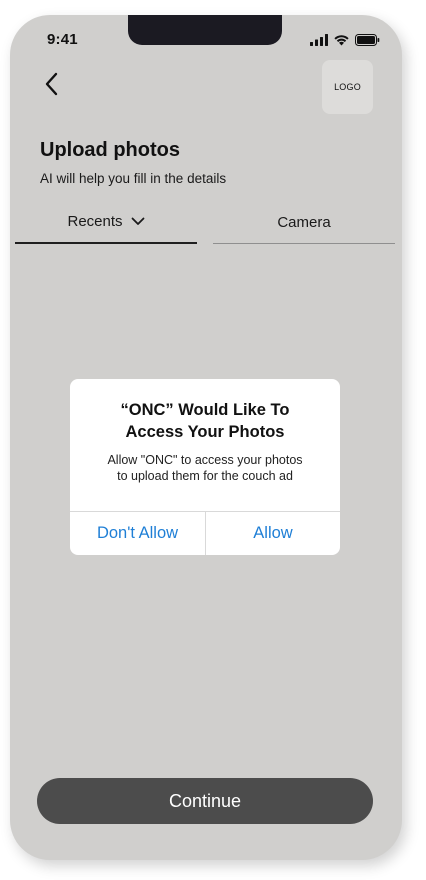  I want to click on cellular-signal-icon, so click(319, 42).